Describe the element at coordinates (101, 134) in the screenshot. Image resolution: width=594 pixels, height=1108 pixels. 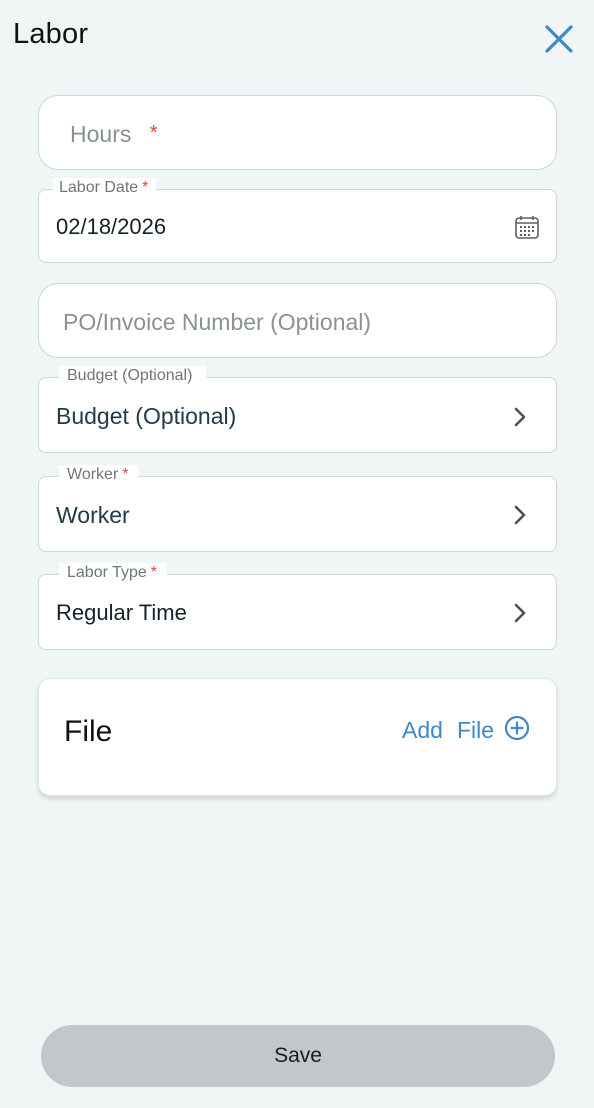
I see `hours-placeholder-text: Hours` at that location.